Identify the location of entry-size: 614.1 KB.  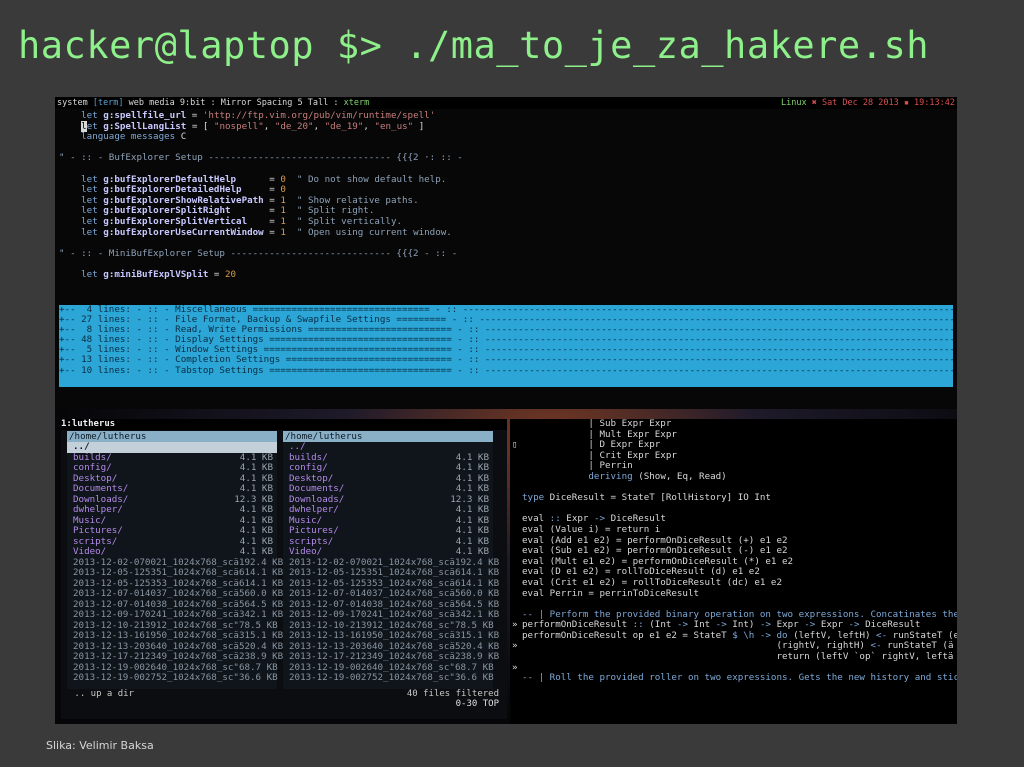
(261, 572).